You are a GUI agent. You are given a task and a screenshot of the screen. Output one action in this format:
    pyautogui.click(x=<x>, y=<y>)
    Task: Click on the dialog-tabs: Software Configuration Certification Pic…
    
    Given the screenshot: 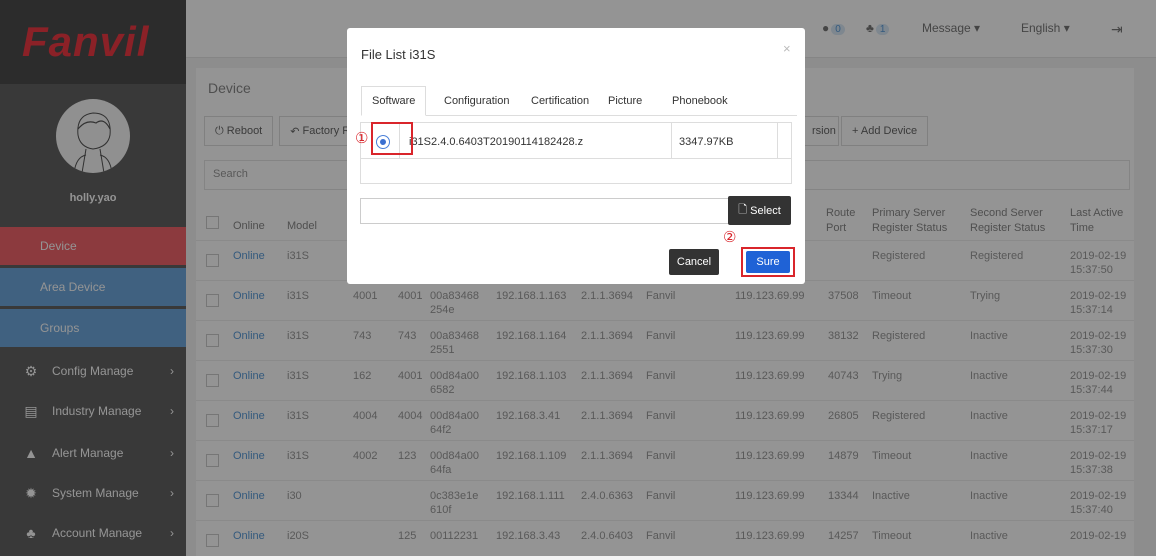 What is the action you would take?
    pyautogui.click(x=579, y=101)
    